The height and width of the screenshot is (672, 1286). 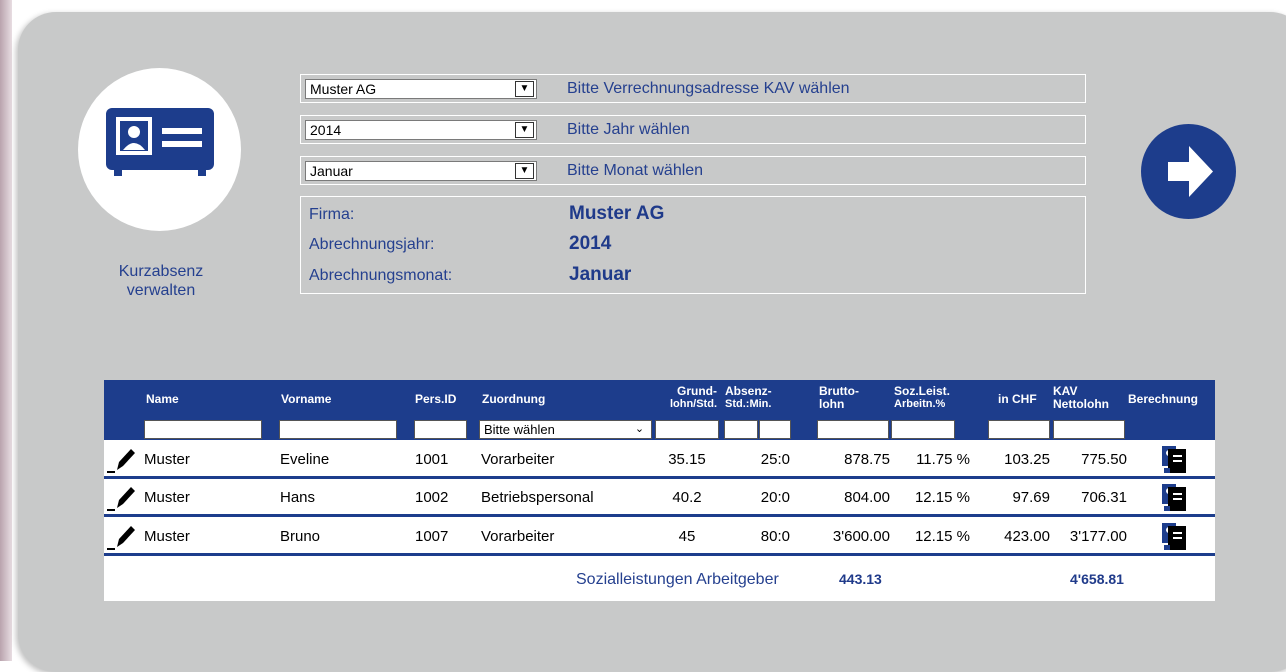 I want to click on cell-grundlohn: 35.15, so click(x=687, y=459).